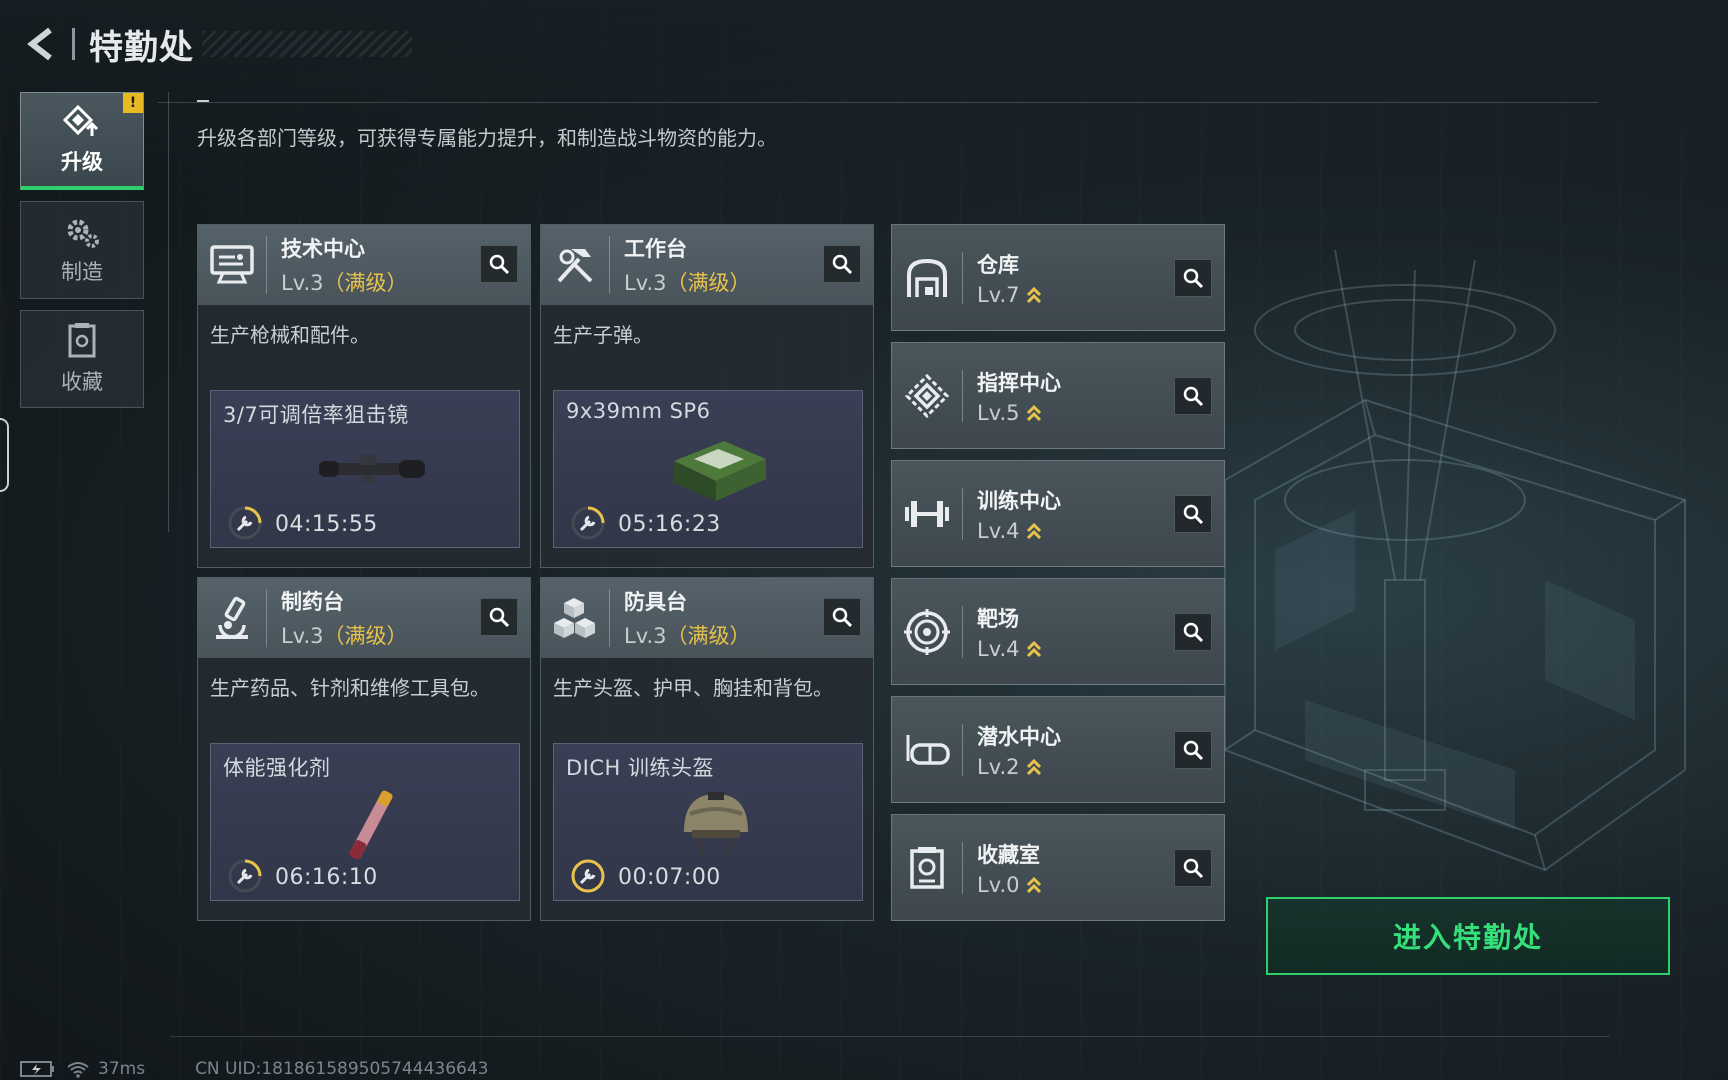 This screenshot has width=1728, height=1080. Describe the element at coordinates (1019, 413) in the screenshot. I see `facility-level: Lv.5` at that location.